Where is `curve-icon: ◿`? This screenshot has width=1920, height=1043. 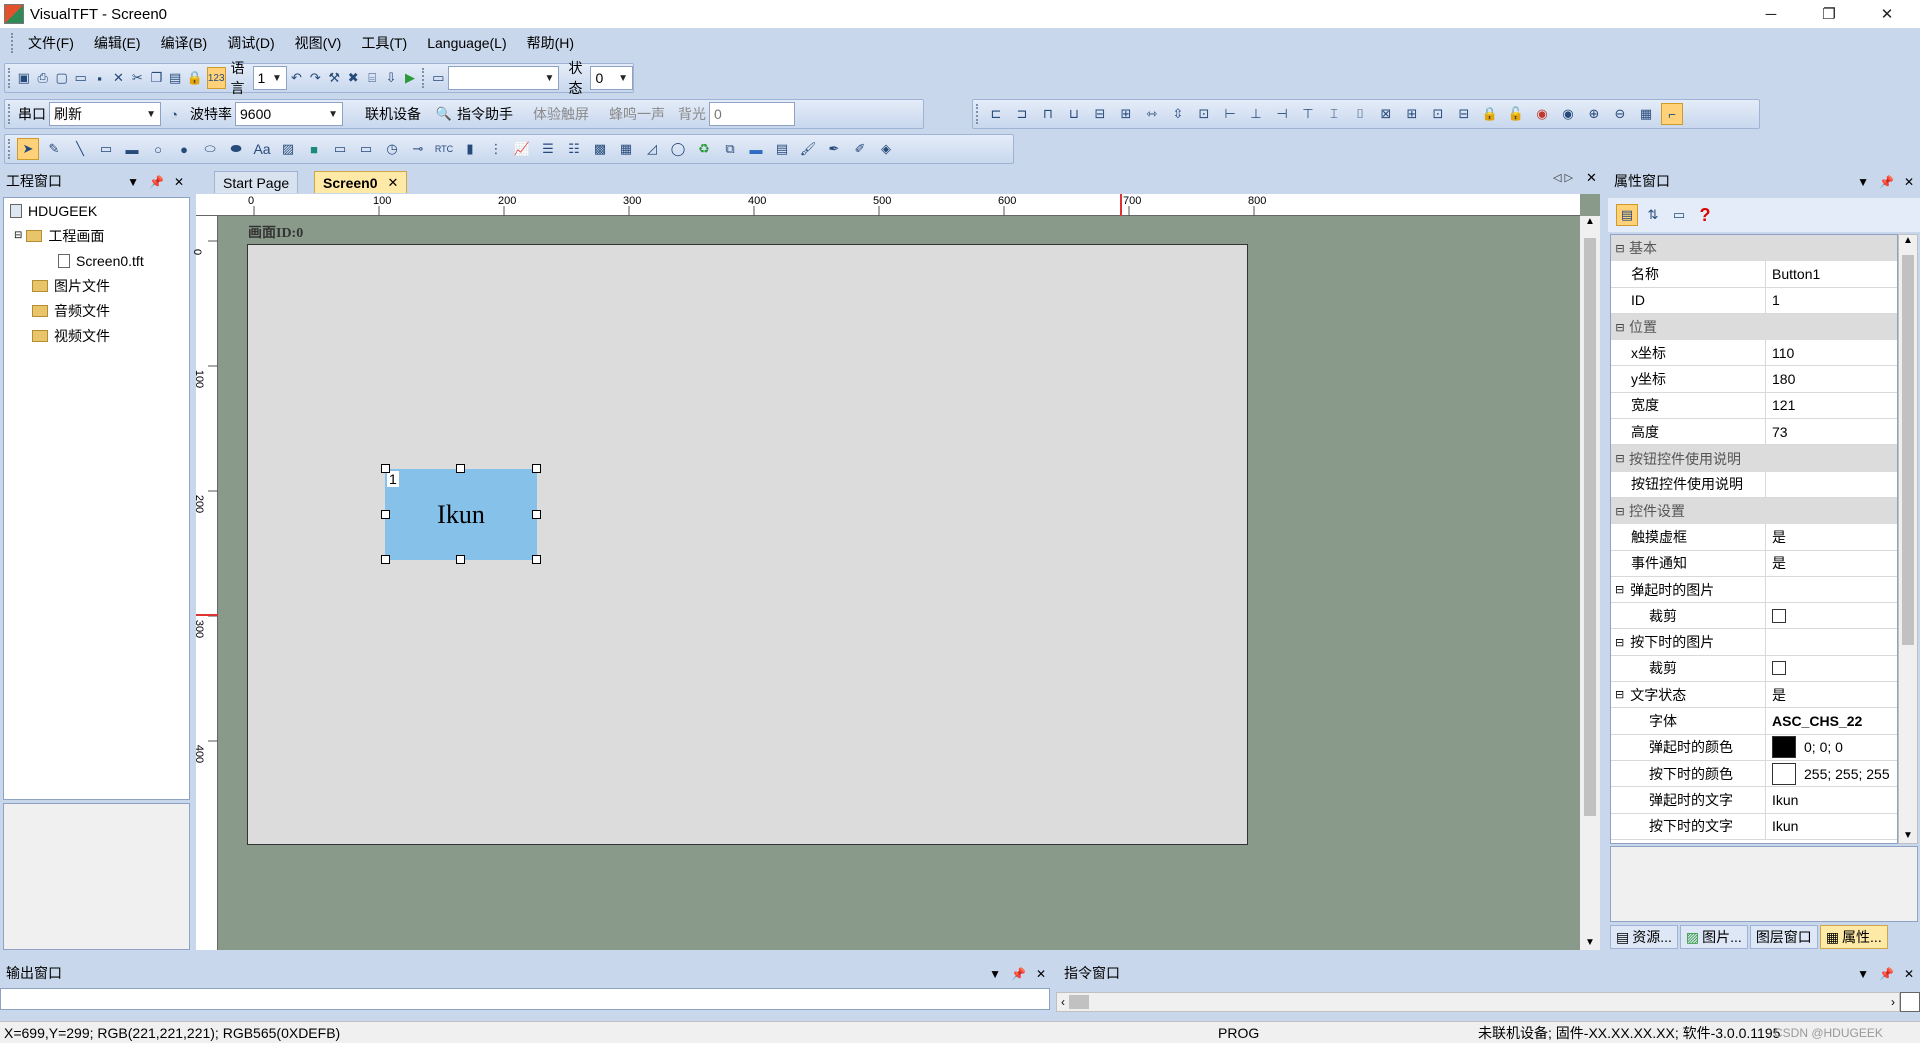
curve-icon: ◿ is located at coordinates (652, 149).